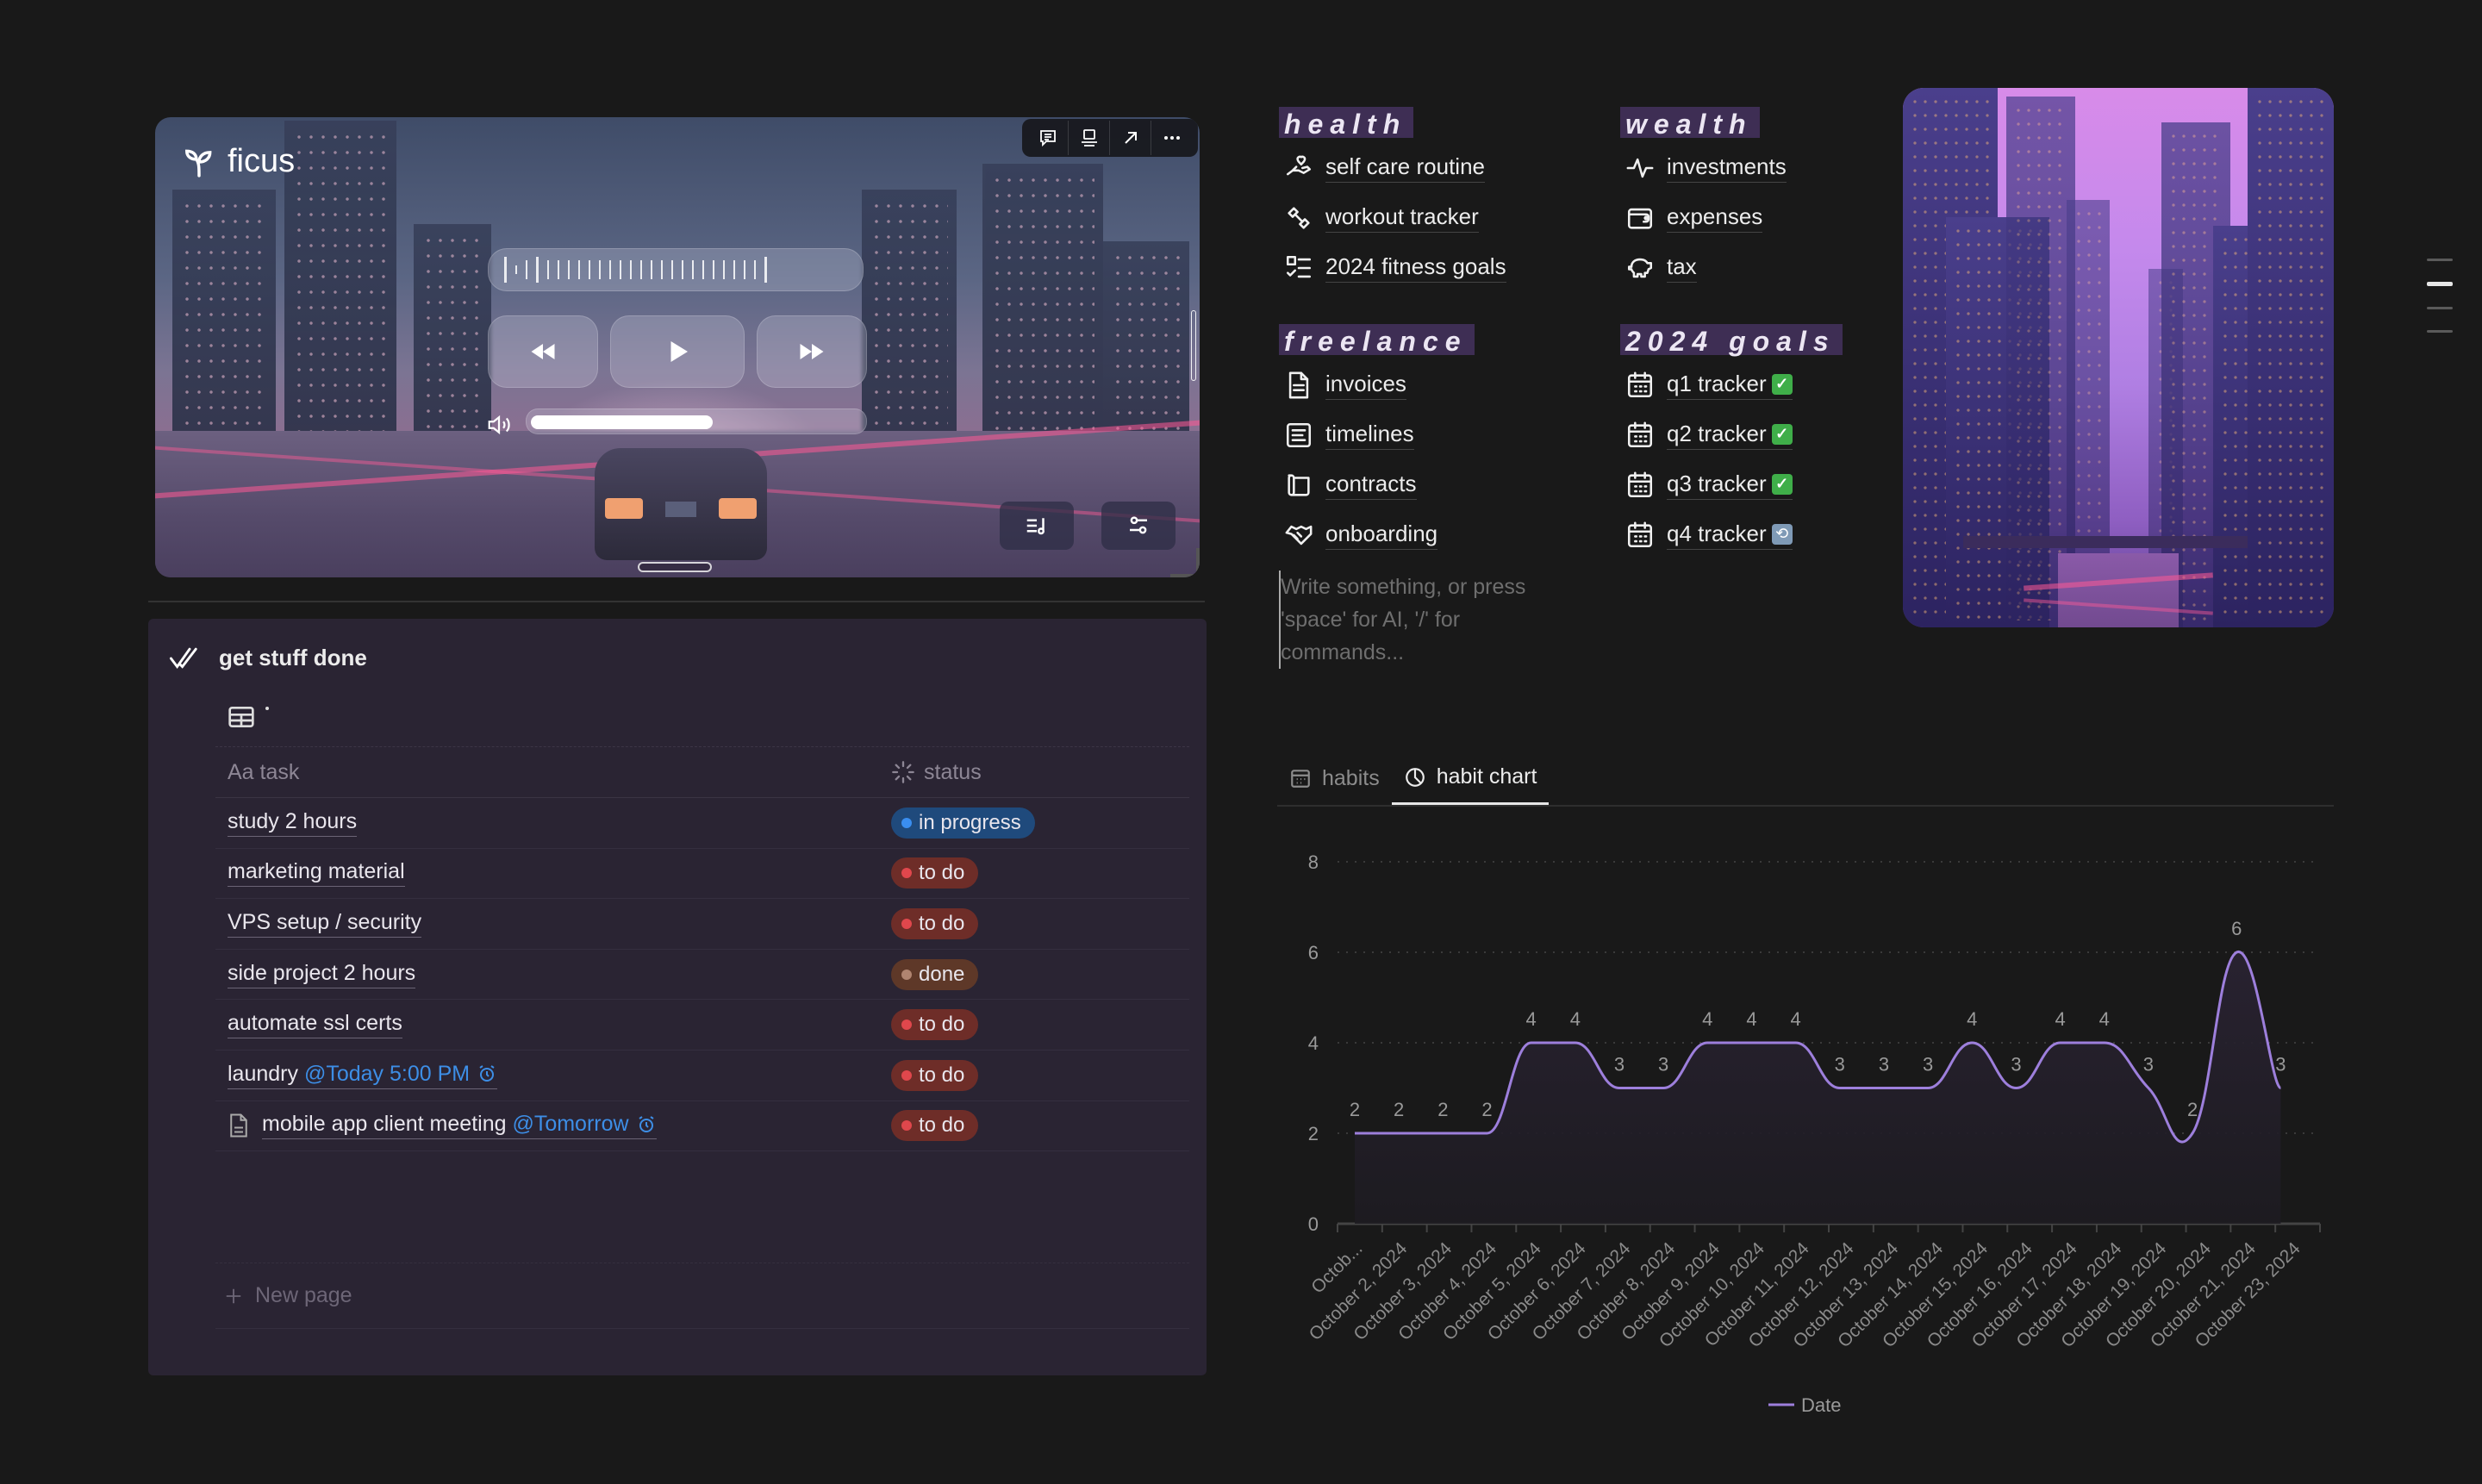 This screenshot has height=1484, width=2482. I want to click on table-row: laundry @Today 5:00 PM to do, so click(702, 1076).